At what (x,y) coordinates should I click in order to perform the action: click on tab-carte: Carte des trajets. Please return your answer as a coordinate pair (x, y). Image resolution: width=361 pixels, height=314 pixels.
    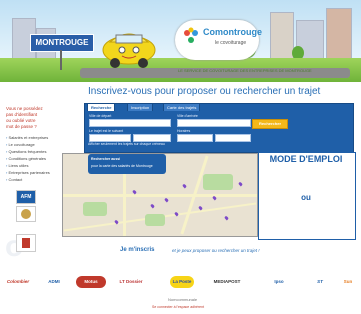
    Looking at the image, I should click on (182, 107).